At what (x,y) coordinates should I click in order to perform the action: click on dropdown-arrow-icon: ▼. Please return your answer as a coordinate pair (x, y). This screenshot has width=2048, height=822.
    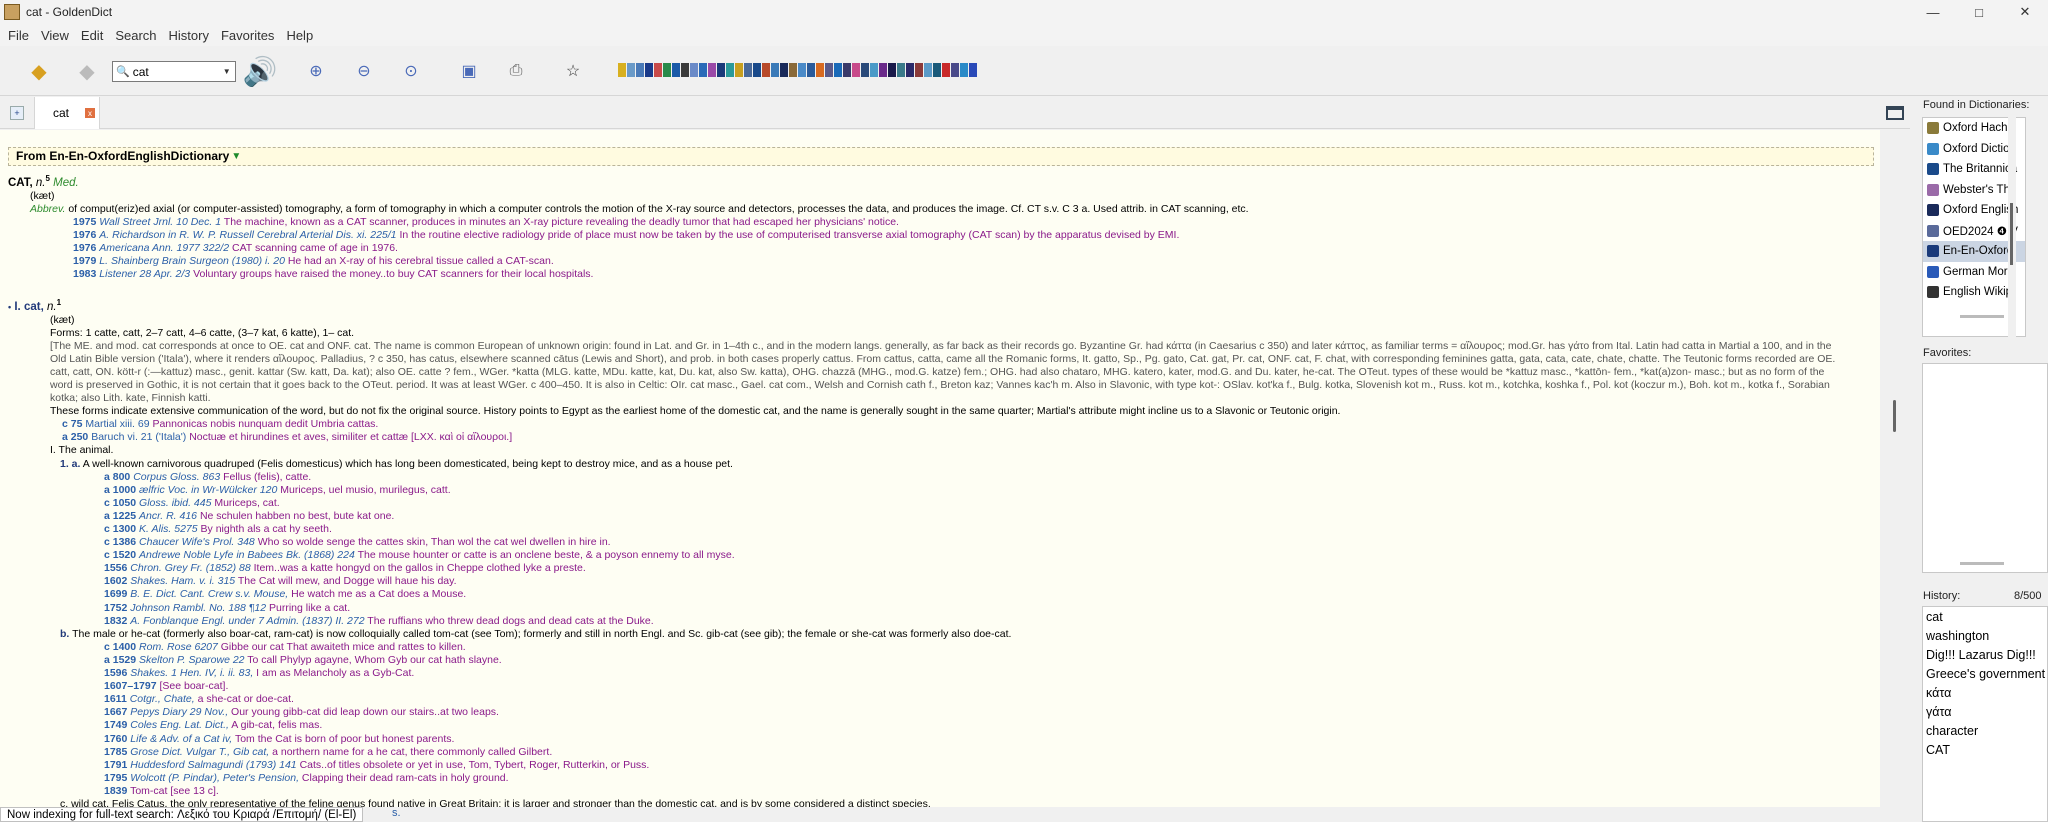
    Looking at the image, I should click on (227, 71).